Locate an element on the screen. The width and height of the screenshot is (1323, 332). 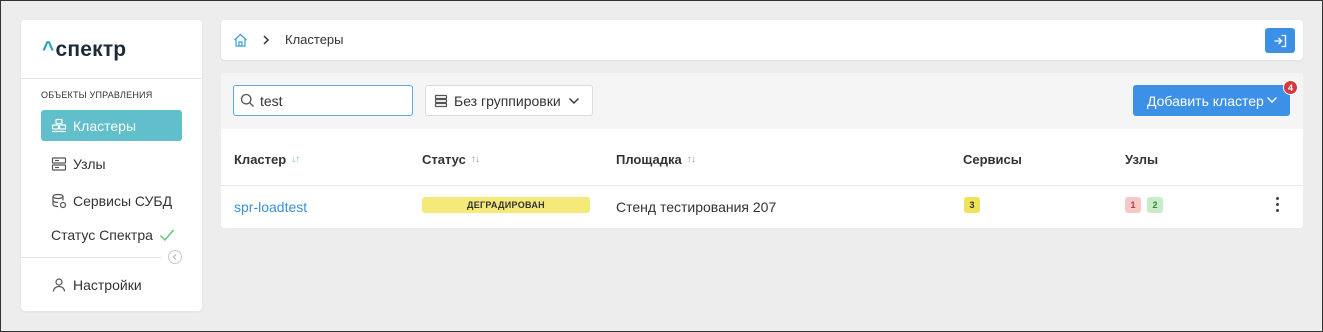
sidebar-item-nodes: Узлы is located at coordinates (111, 163).